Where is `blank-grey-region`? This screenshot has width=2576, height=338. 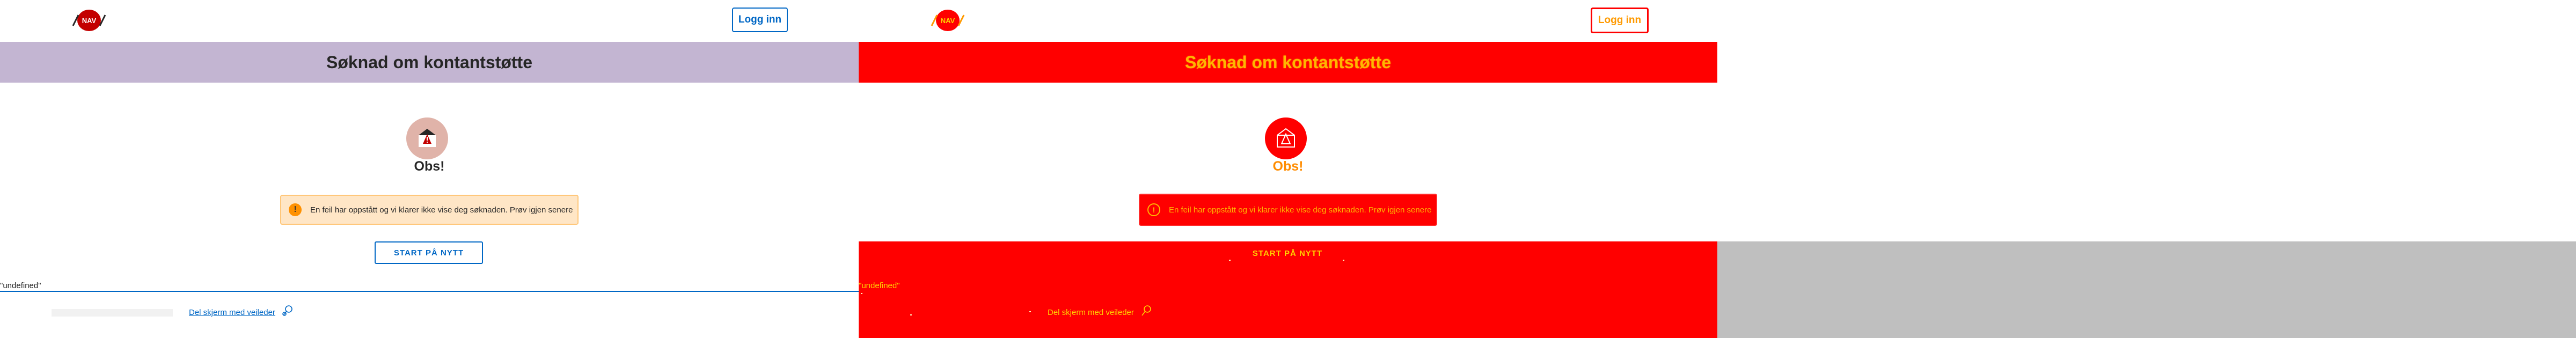
blank-grey-region is located at coordinates (2146, 289).